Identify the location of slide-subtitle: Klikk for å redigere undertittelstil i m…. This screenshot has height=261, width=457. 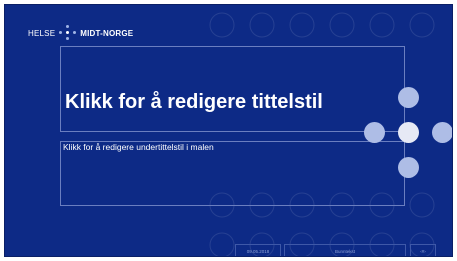
(138, 147).